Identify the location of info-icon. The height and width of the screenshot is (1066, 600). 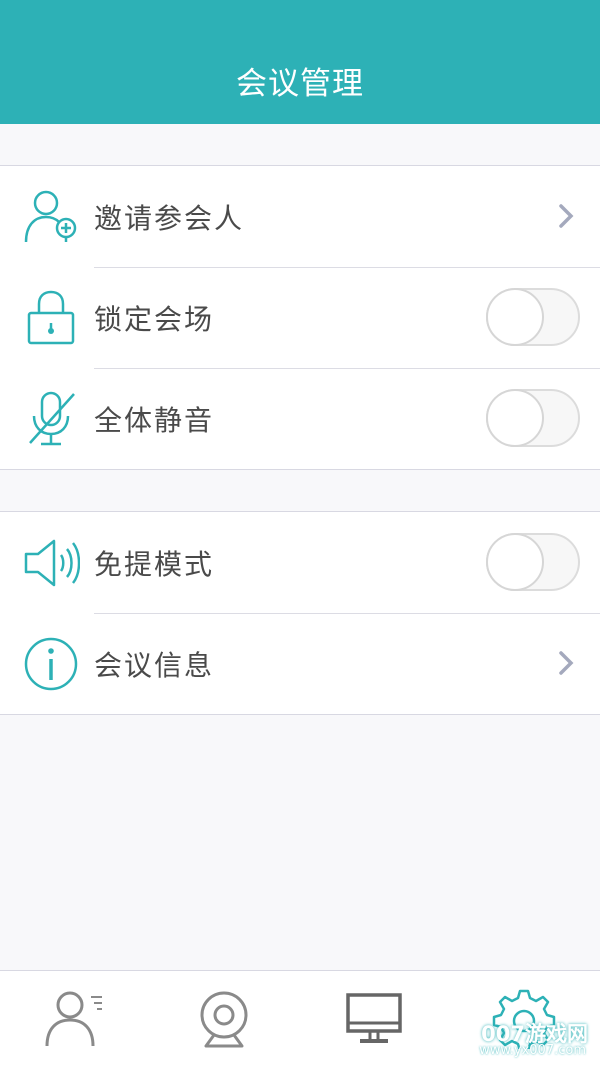
(51, 664).